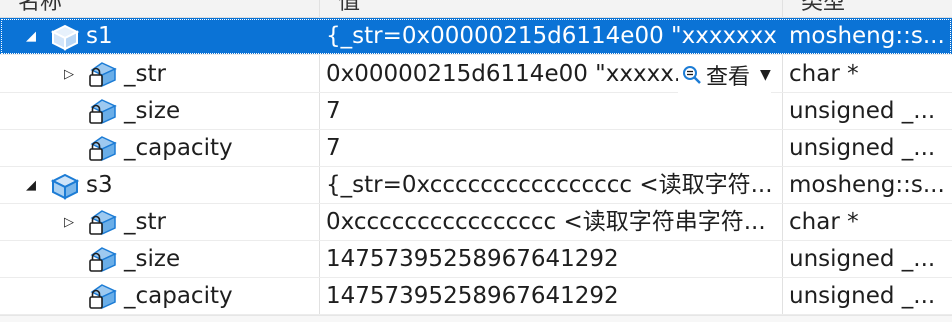 This screenshot has width=952, height=322. I want to click on next-panel-edge, so click(476, 318).